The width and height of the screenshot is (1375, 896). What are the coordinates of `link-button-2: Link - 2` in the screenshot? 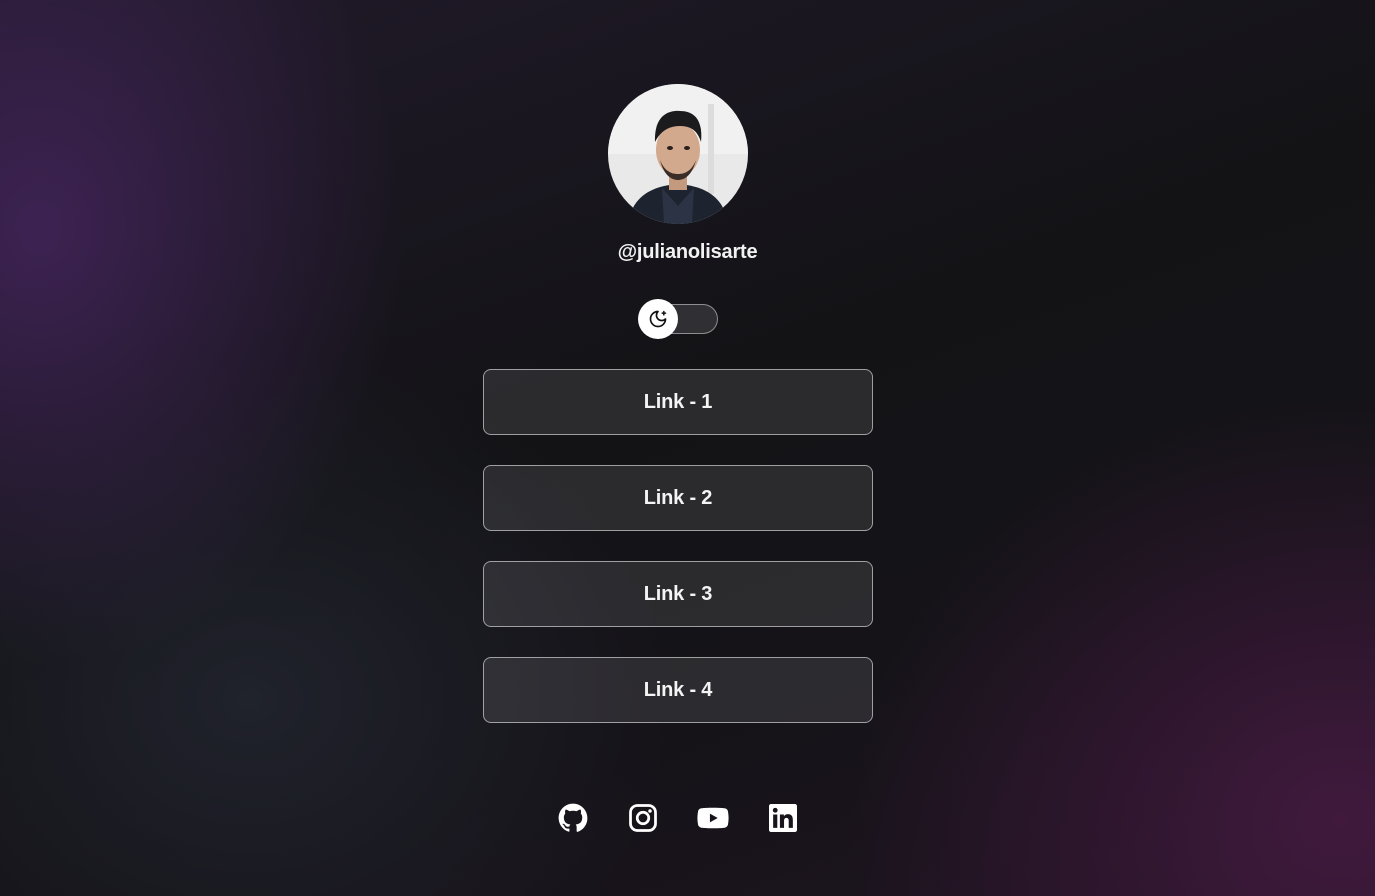 It's located at (678, 498).